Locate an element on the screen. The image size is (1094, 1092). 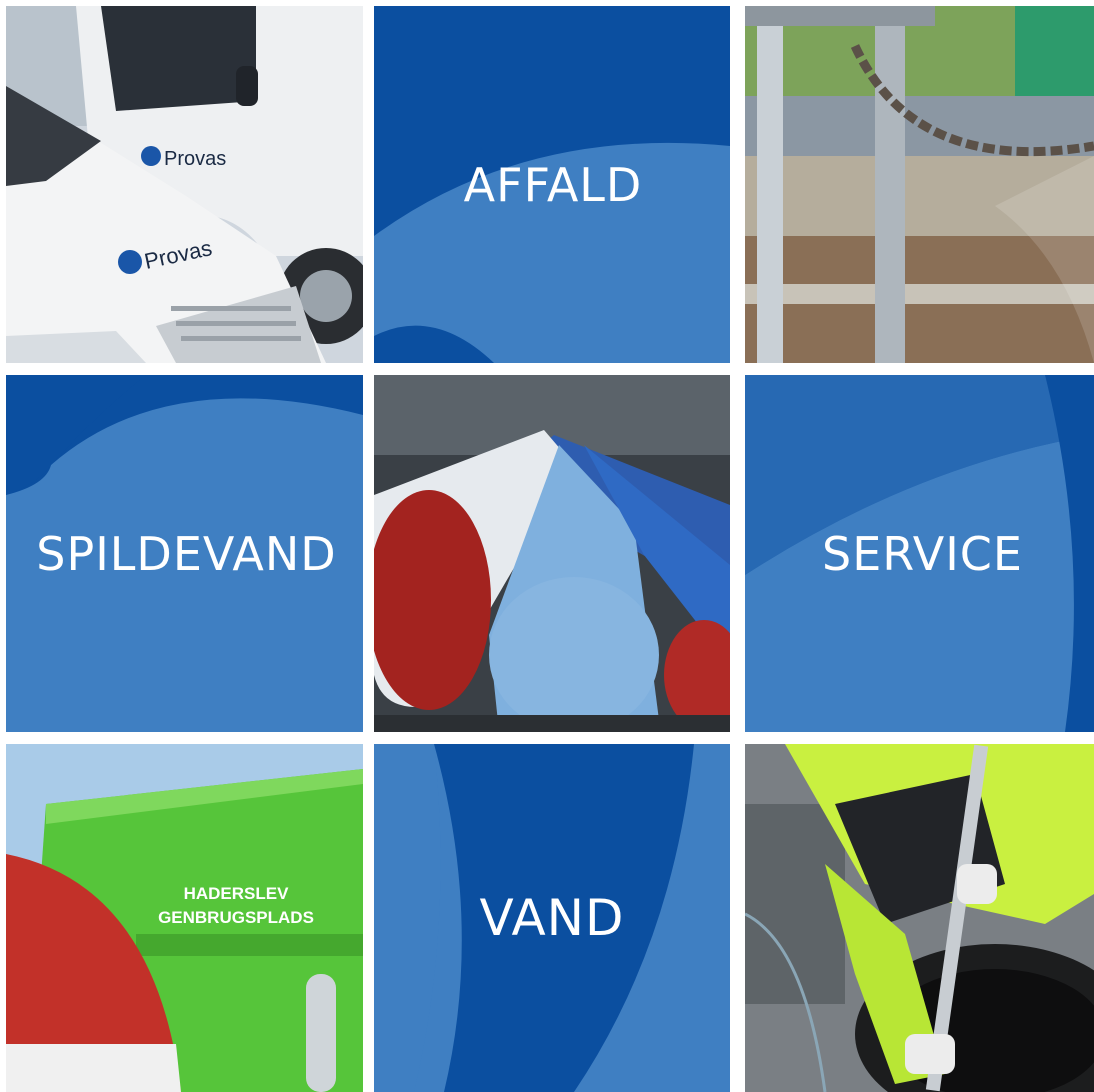
vand-label: VAND is located at coordinates (552, 918).